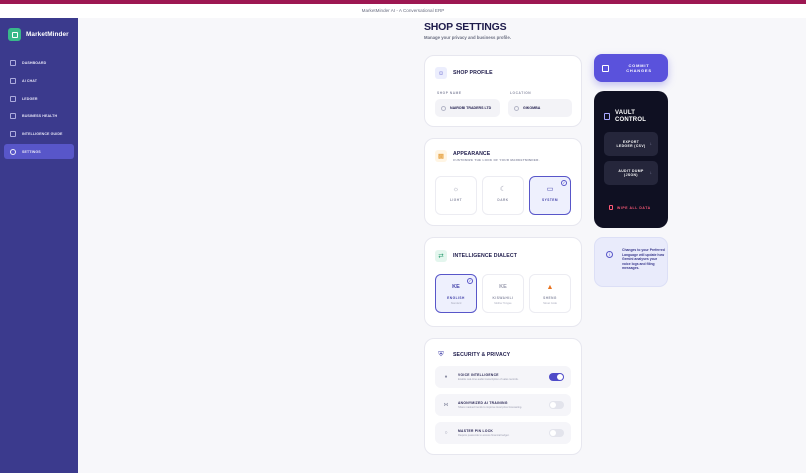  Describe the element at coordinates (42, 134) in the screenshot. I see `sidebar-item-label: INTELLIGENCE GUIDE` at that location.